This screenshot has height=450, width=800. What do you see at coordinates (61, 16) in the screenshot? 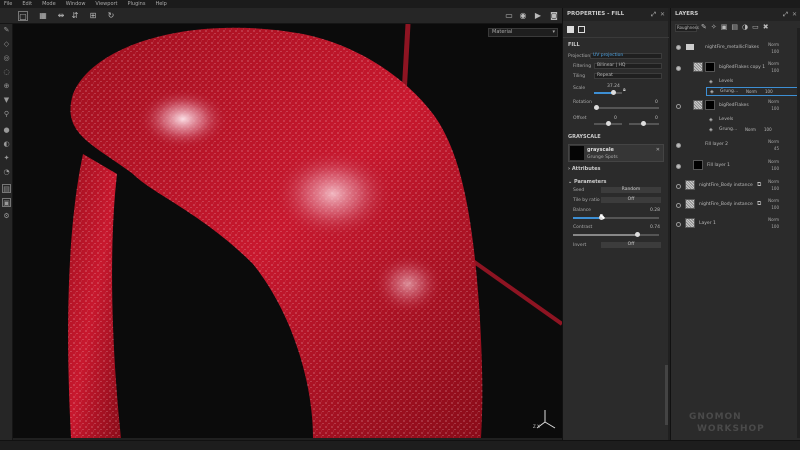
I see `align-icon: ⇹` at bounding box center [61, 16].